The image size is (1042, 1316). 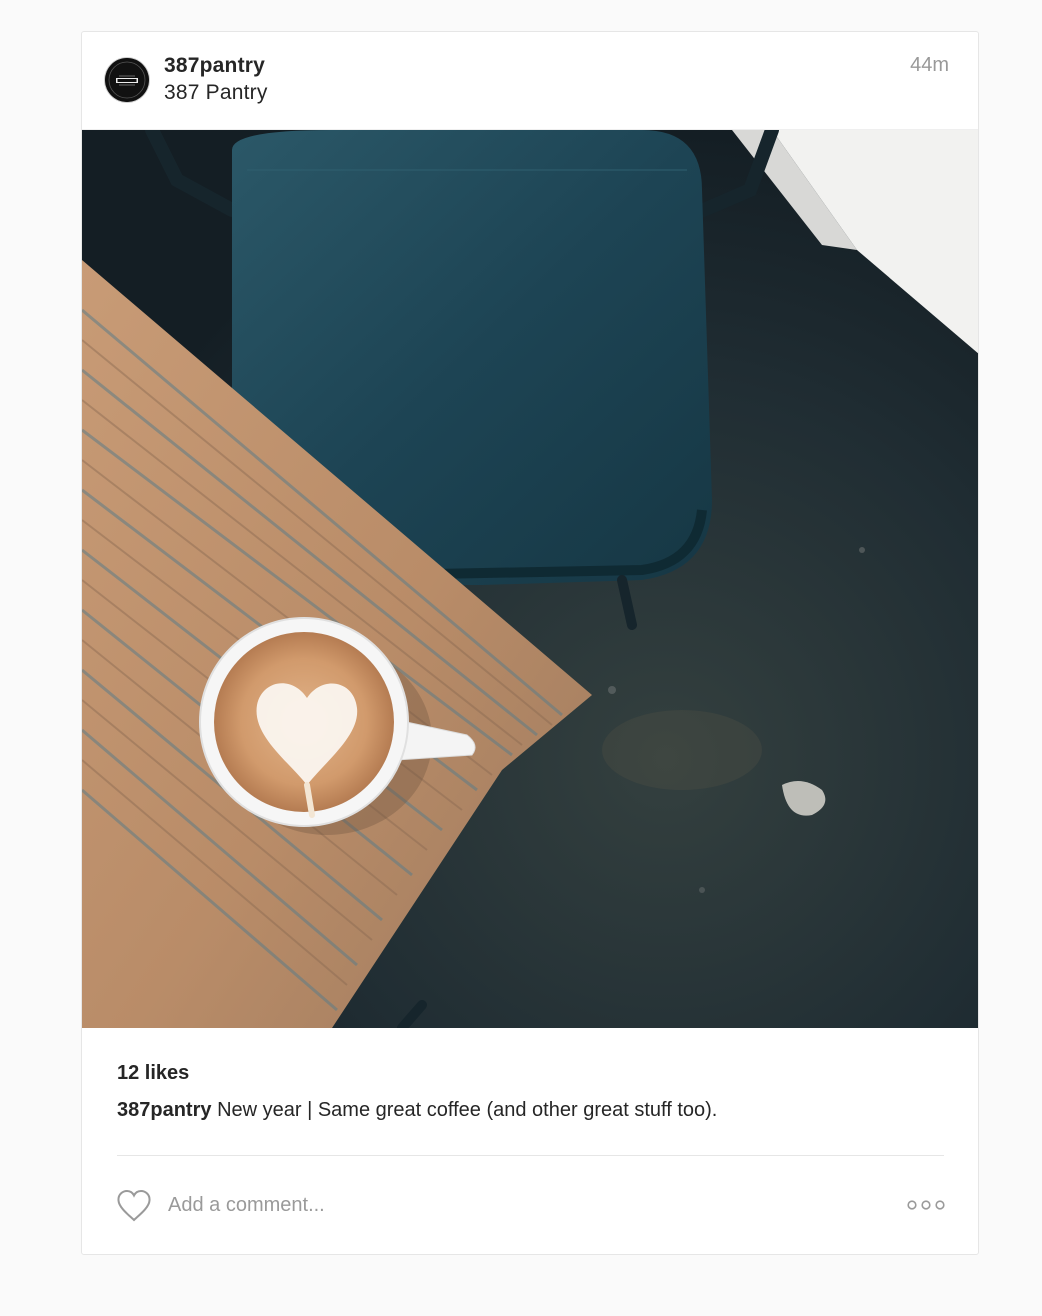 I want to click on post-location: 387 Pantry, so click(x=216, y=93).